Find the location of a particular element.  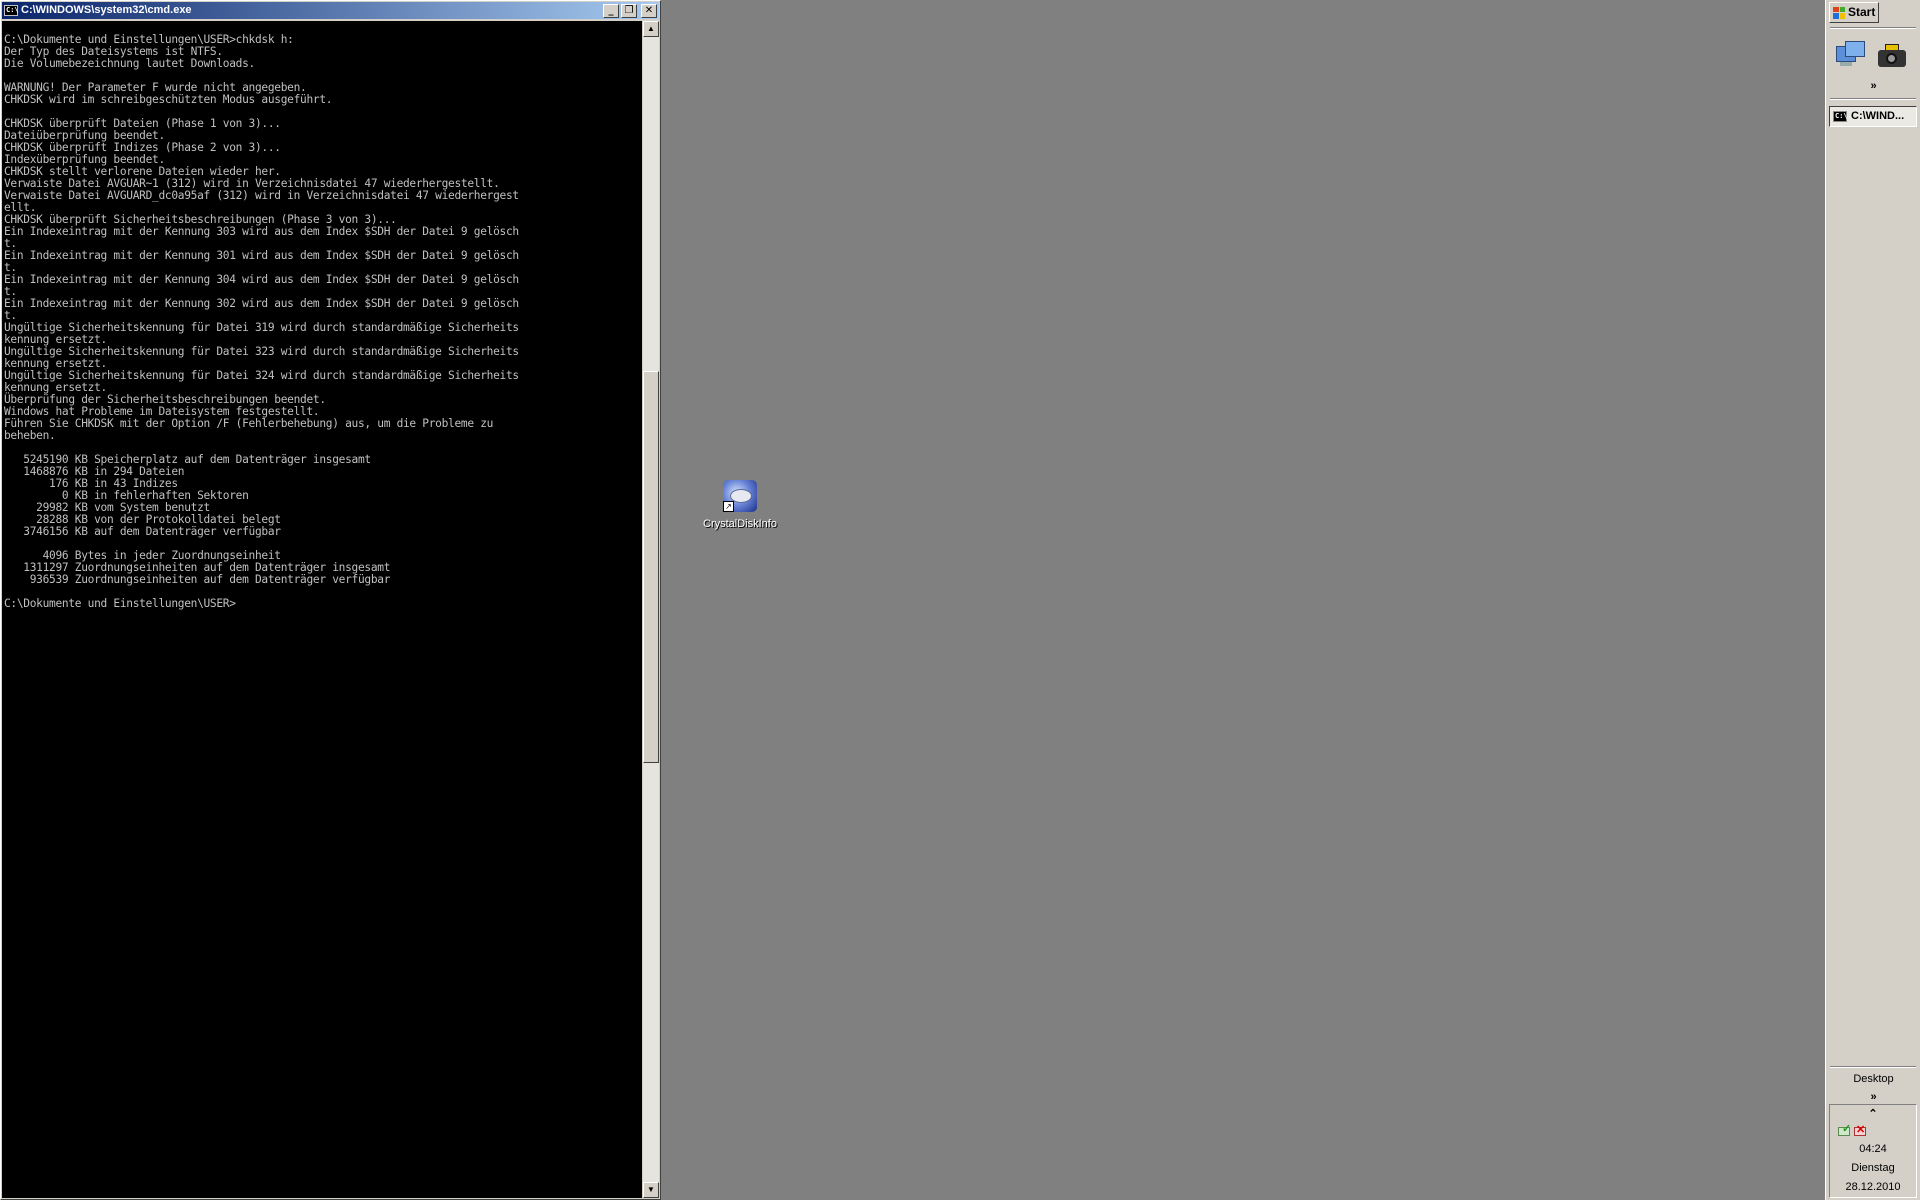

clock-day: Dienstag is located at coordinates (1873, 1168).